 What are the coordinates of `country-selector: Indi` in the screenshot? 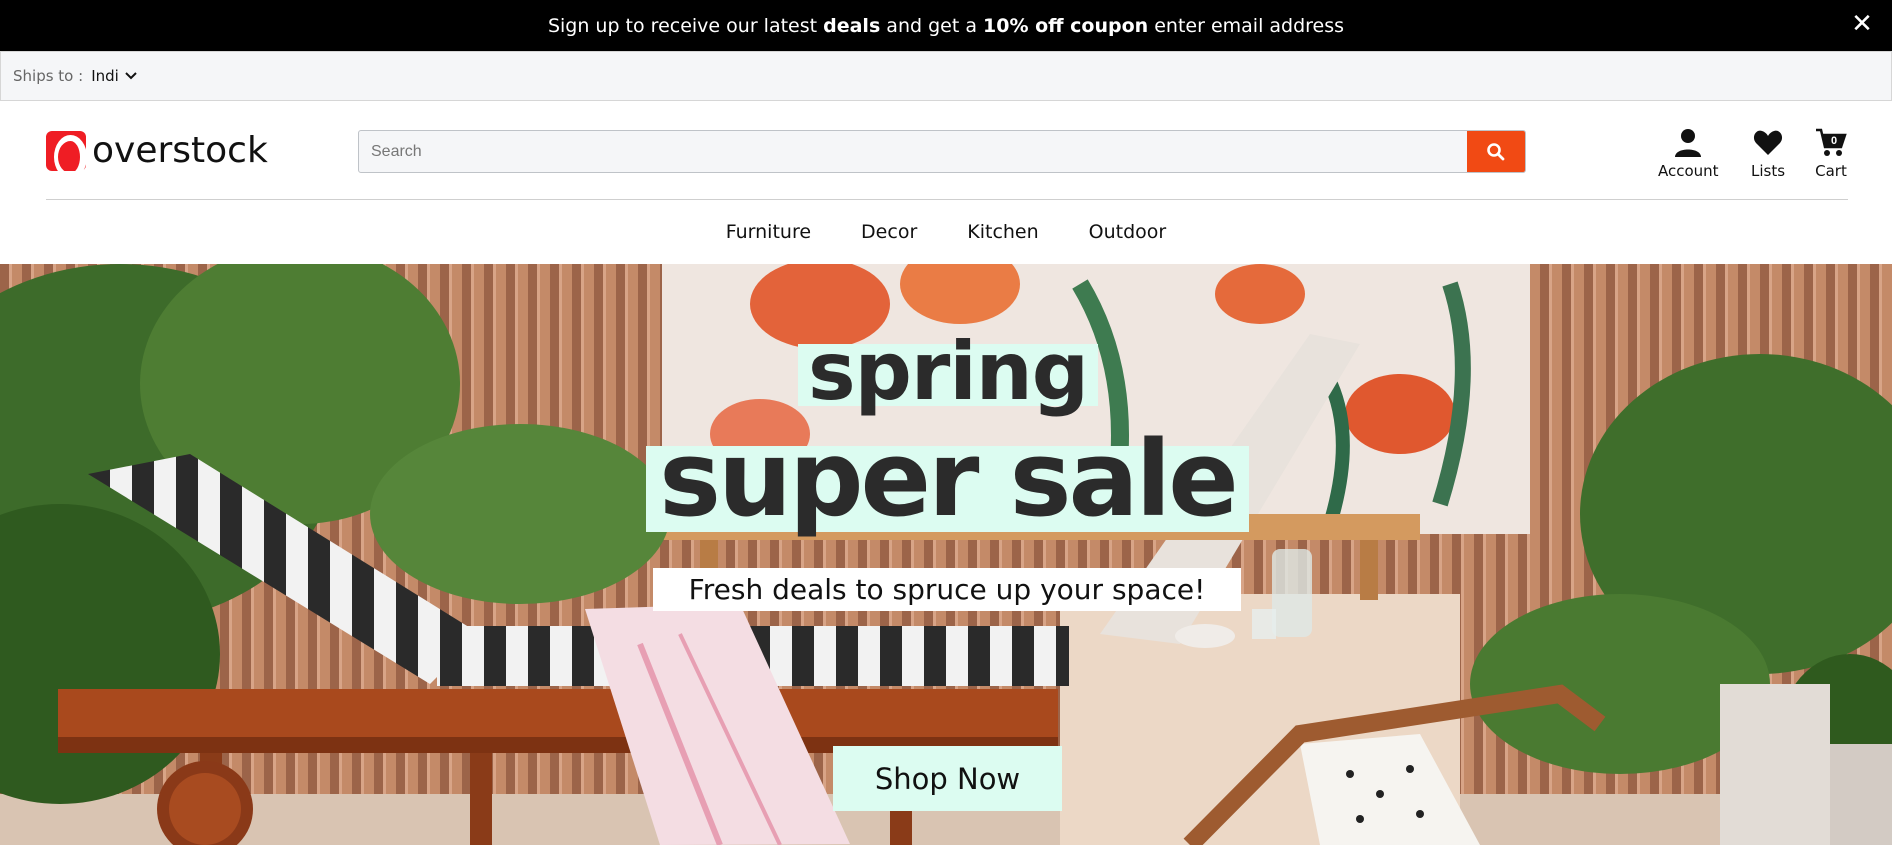 It's located at (114, 76).